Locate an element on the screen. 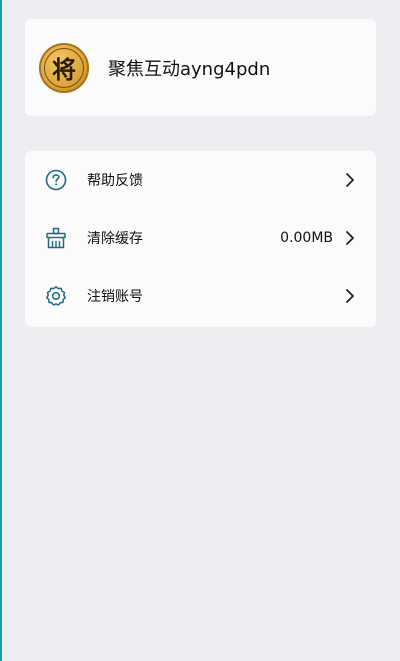 The height and width of the screenshot is (661, 400). left-edge-line is located at coordinates (1, 330).